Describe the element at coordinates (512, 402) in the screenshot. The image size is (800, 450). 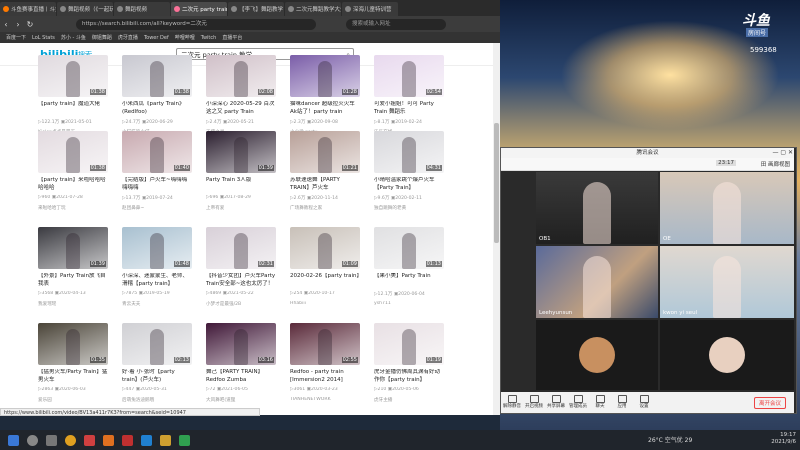
I see `meeting-toolbar-button: 解除静音` at that location.